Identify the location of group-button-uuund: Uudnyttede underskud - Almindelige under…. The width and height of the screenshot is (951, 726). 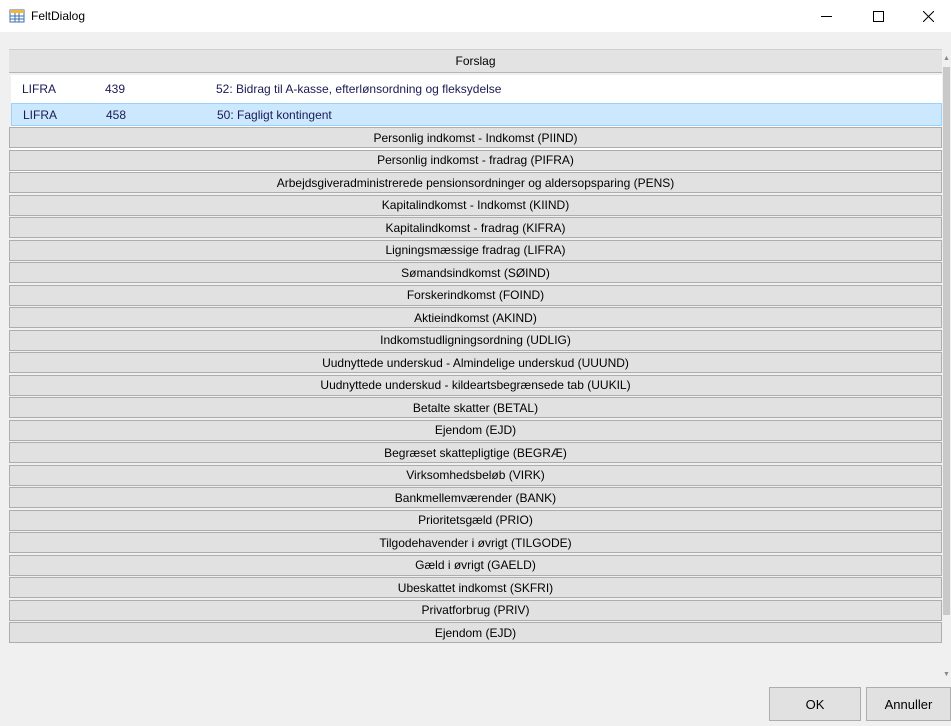
(475, 362).